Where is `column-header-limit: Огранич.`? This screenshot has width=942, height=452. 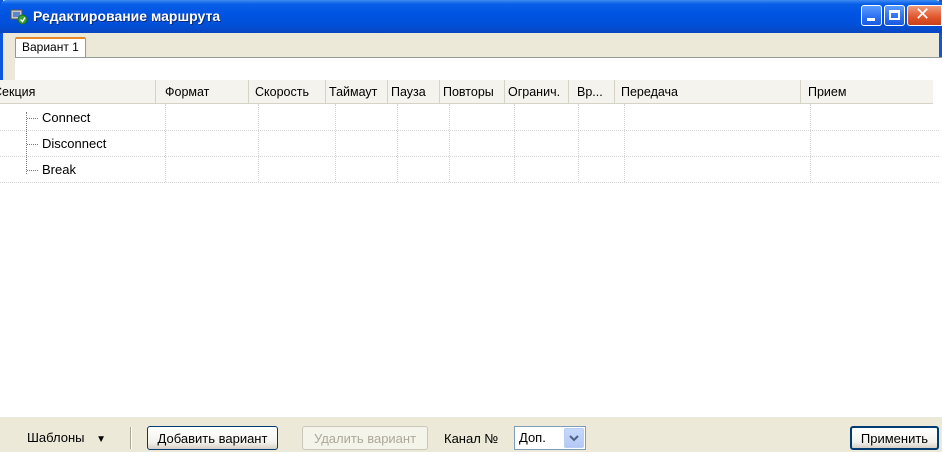
column-header-limit: Огранич. is located at coordinates (537, 91).